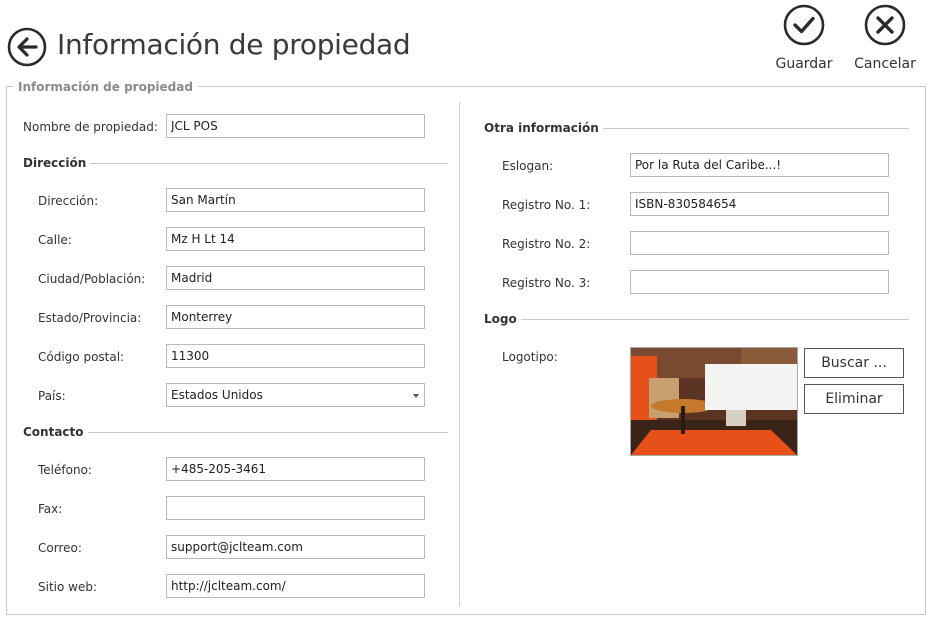 This screenshot has height=619, width=930. Describe the element at coordinates (885, 25) in the screenshot. I see `close-circle-icon` at that location.